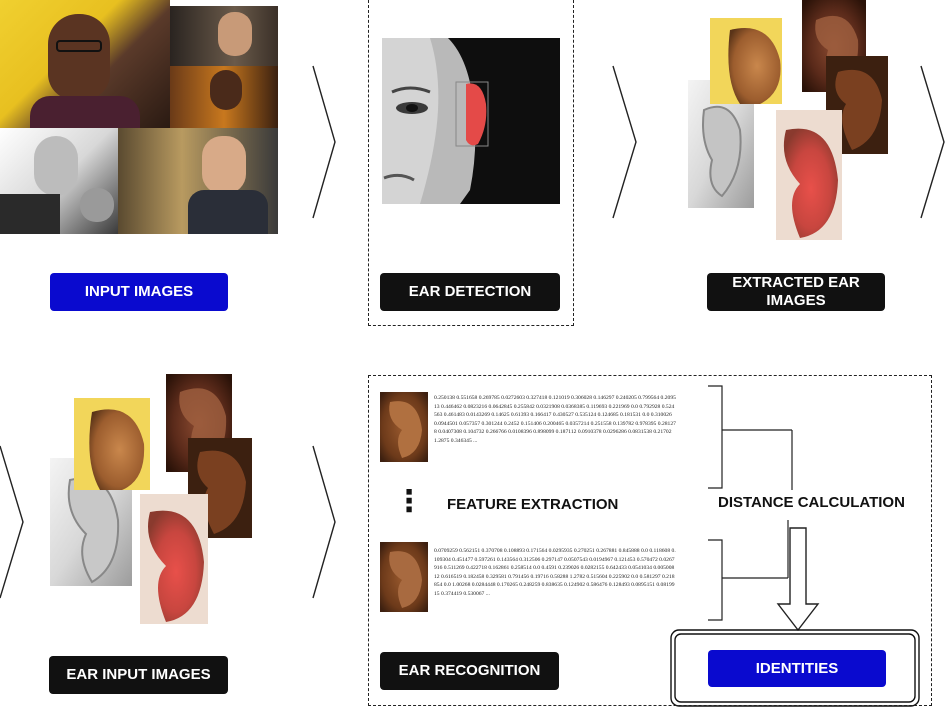 This screenshot has width=948, height=720. Describe the element at coordinates (811, 502) in the screenshot. I see `distance-calculation-text: DISTANCE CALCULATION` at that location.